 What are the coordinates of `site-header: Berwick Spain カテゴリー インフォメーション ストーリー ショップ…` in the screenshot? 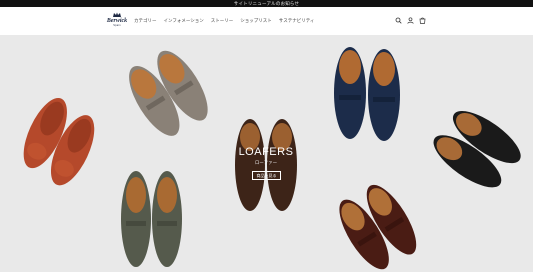 It's located at (266, 21).